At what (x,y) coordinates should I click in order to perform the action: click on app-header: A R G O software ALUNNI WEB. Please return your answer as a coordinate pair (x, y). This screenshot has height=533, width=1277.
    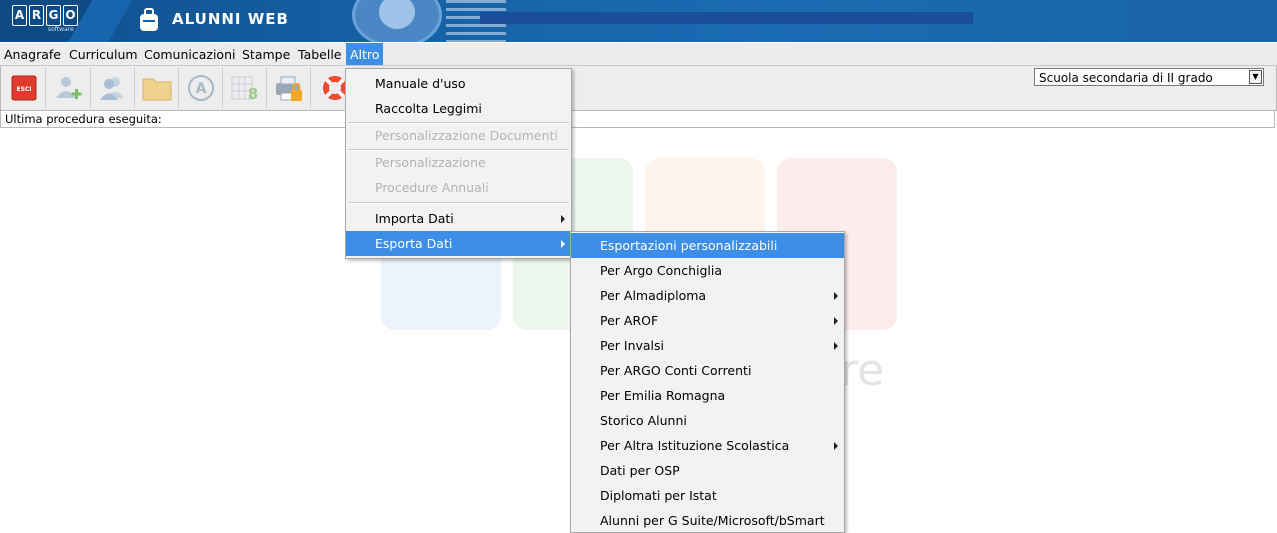
    Looking at the image, I should click on (638, 21).